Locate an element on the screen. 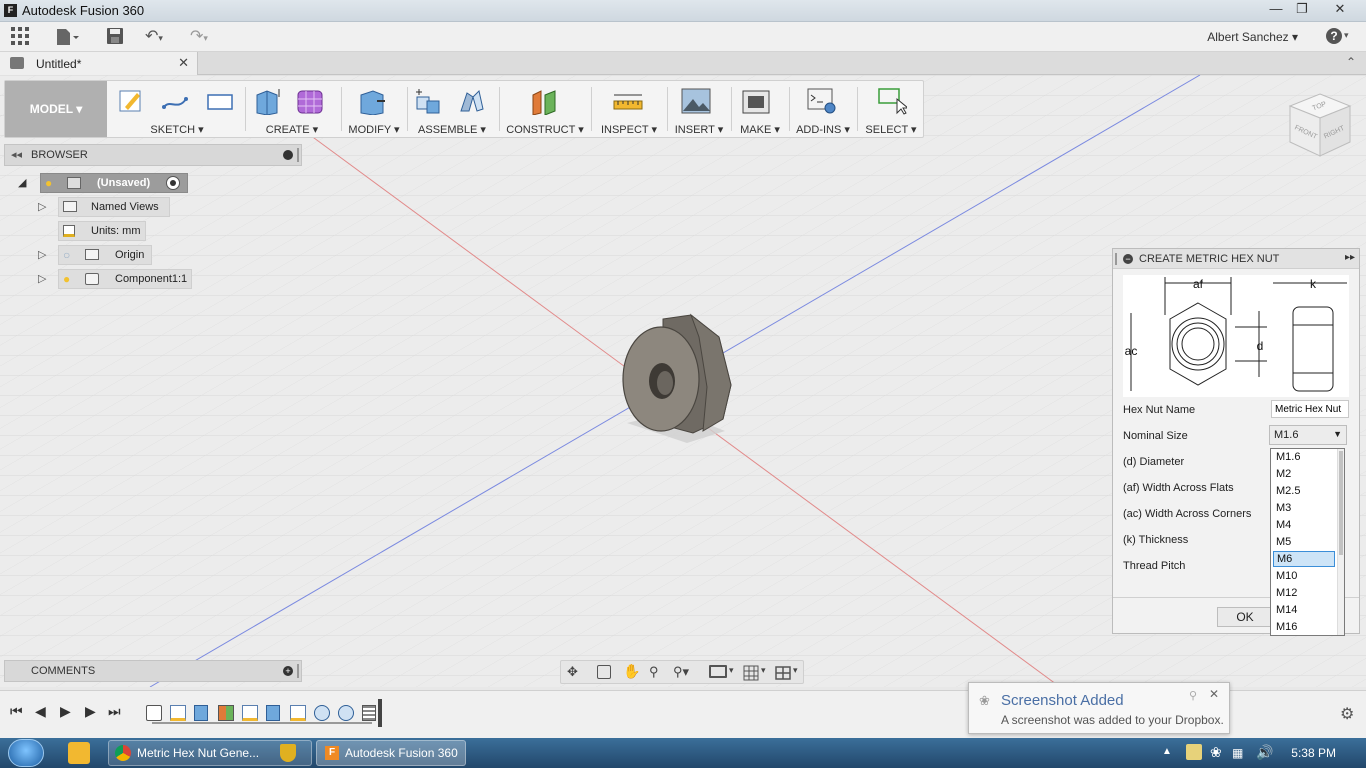 The width and height of the screenshot is (1366, 768). size-option: M3 is located at coordinates (1304, 508).